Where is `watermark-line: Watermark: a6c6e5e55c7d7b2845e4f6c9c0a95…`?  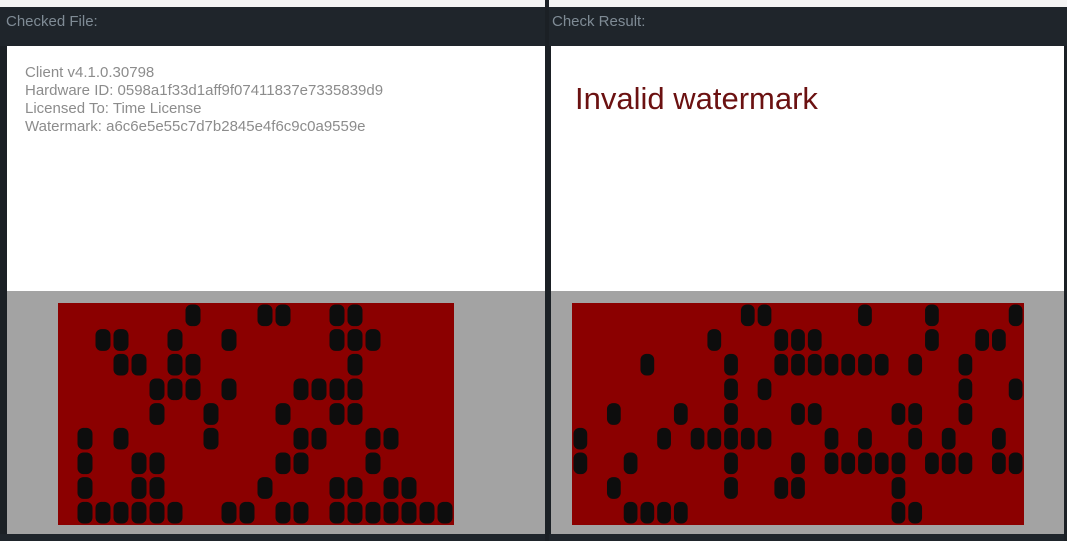 watermark-line: Watermark: a6c6e5e55c7d7b2845e4f6c9c0a95… is located at coordinates (195, 126).